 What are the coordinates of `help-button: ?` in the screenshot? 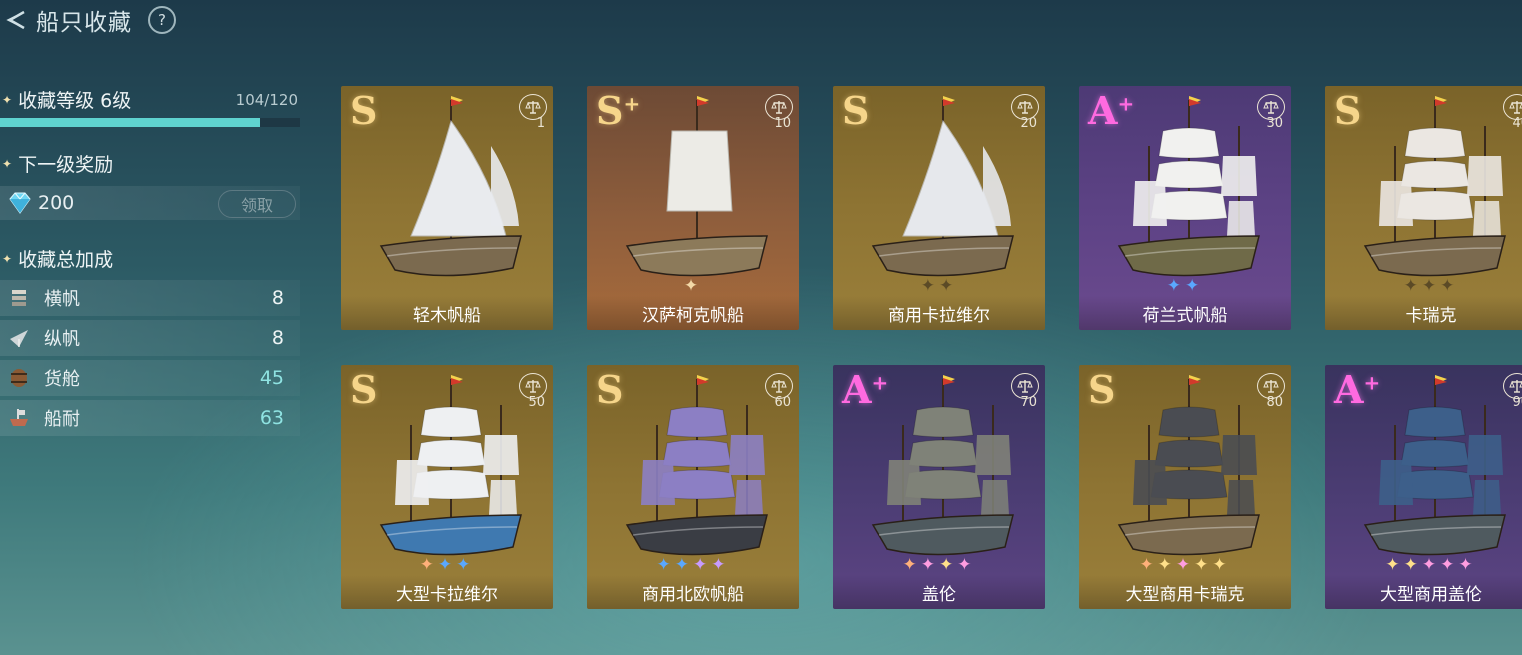 It's located at (162, 20).